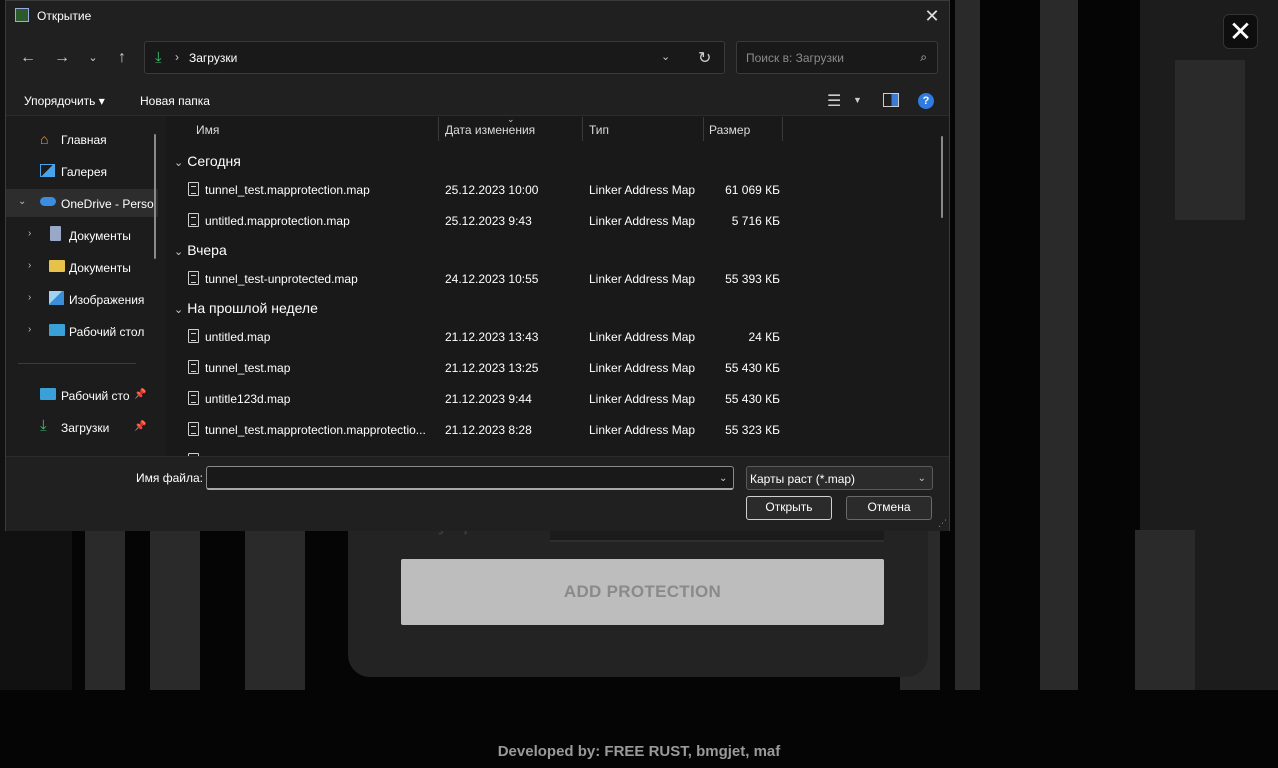  What do you see at coordinates (62, 58) in the screenshot?
I see `forward-button: →` at bounding box center [62, 58].